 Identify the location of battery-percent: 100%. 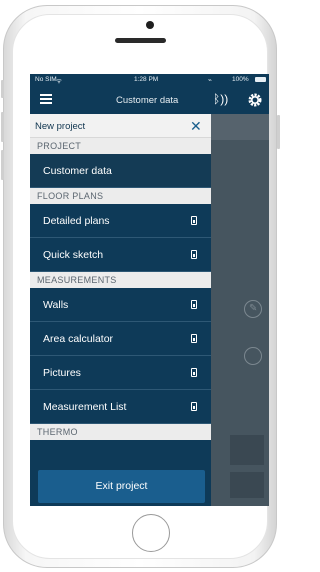
(240, 79).